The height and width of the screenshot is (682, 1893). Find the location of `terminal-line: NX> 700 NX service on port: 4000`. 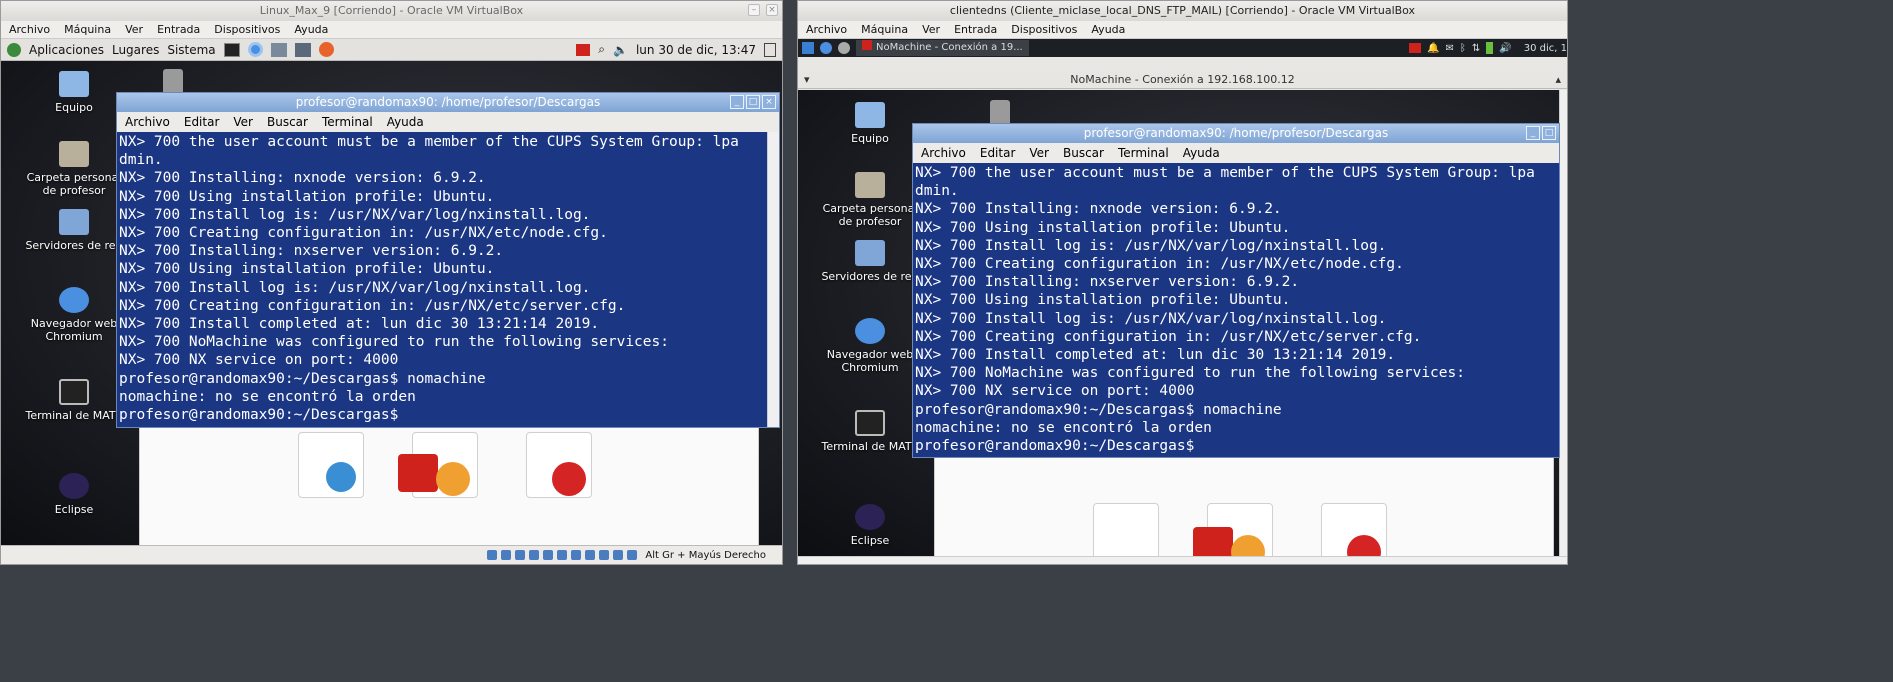

terminal-line: NX> 700 NX service on port: 4000 is located at coordinates (259, 360).